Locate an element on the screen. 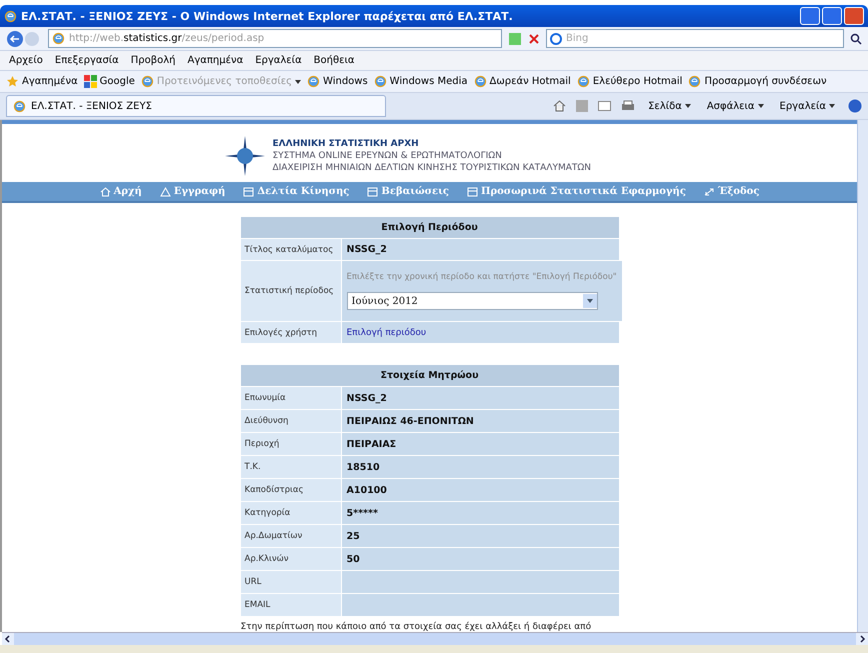 The image size is (868, 653). back-button is located at coordinates (24, 39).